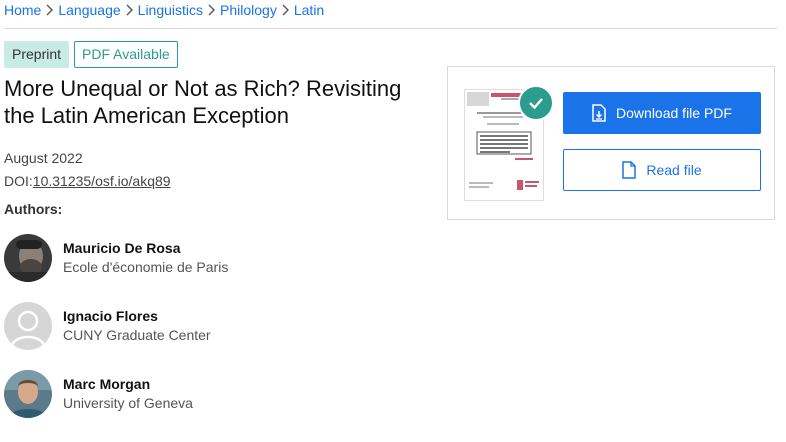  Describe the element at coordinates (28, 326) in the screenshot. I see `default-avatar-icon` at that location.